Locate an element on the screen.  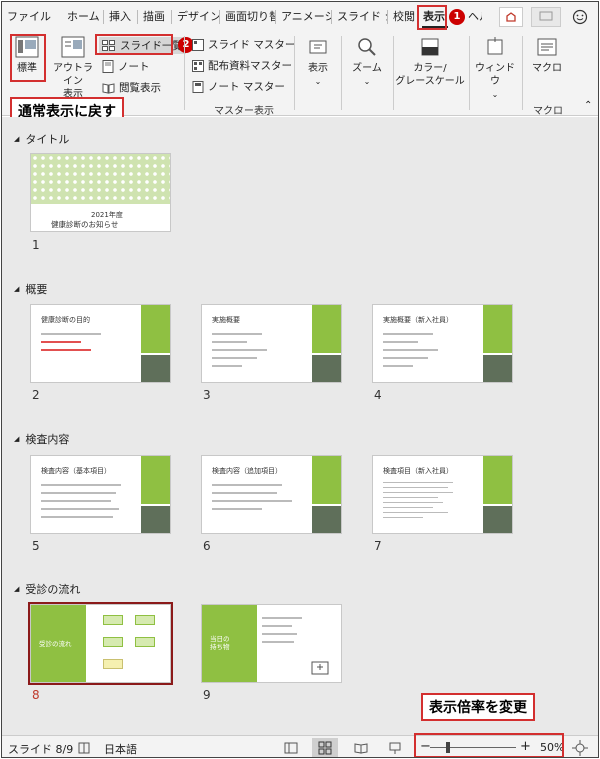
slide-master-button: スライド マスター is located at coordinates (243, 44).